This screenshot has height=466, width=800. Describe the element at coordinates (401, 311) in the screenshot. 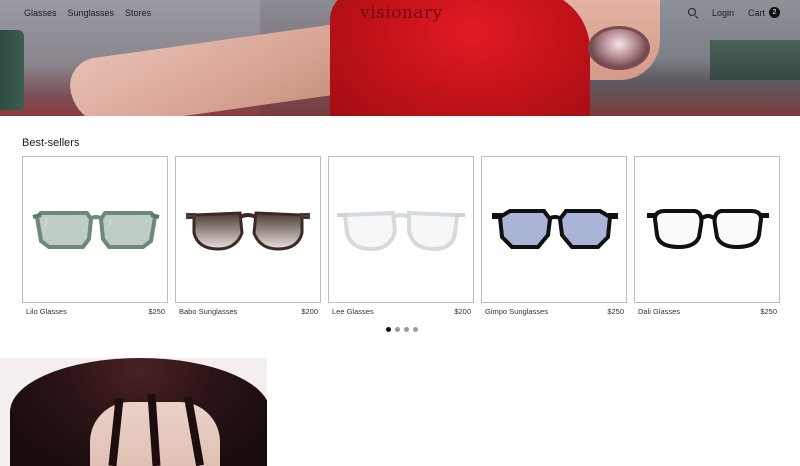

I see `product-meta: Lee Glasses $200` at that location.